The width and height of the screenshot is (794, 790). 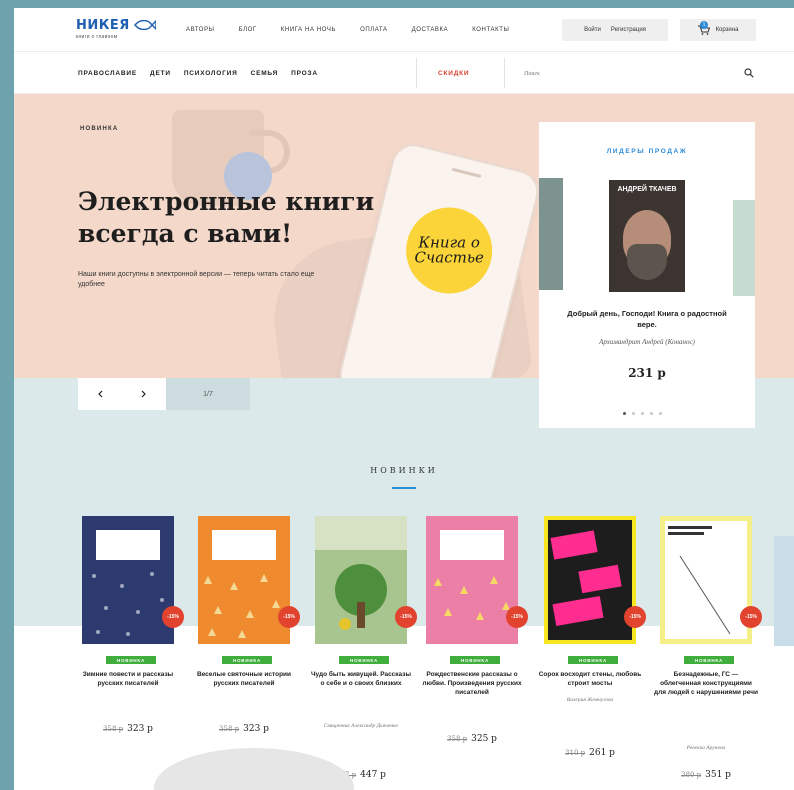 I want to click on price: 351 р, so click(x=718, y=775).